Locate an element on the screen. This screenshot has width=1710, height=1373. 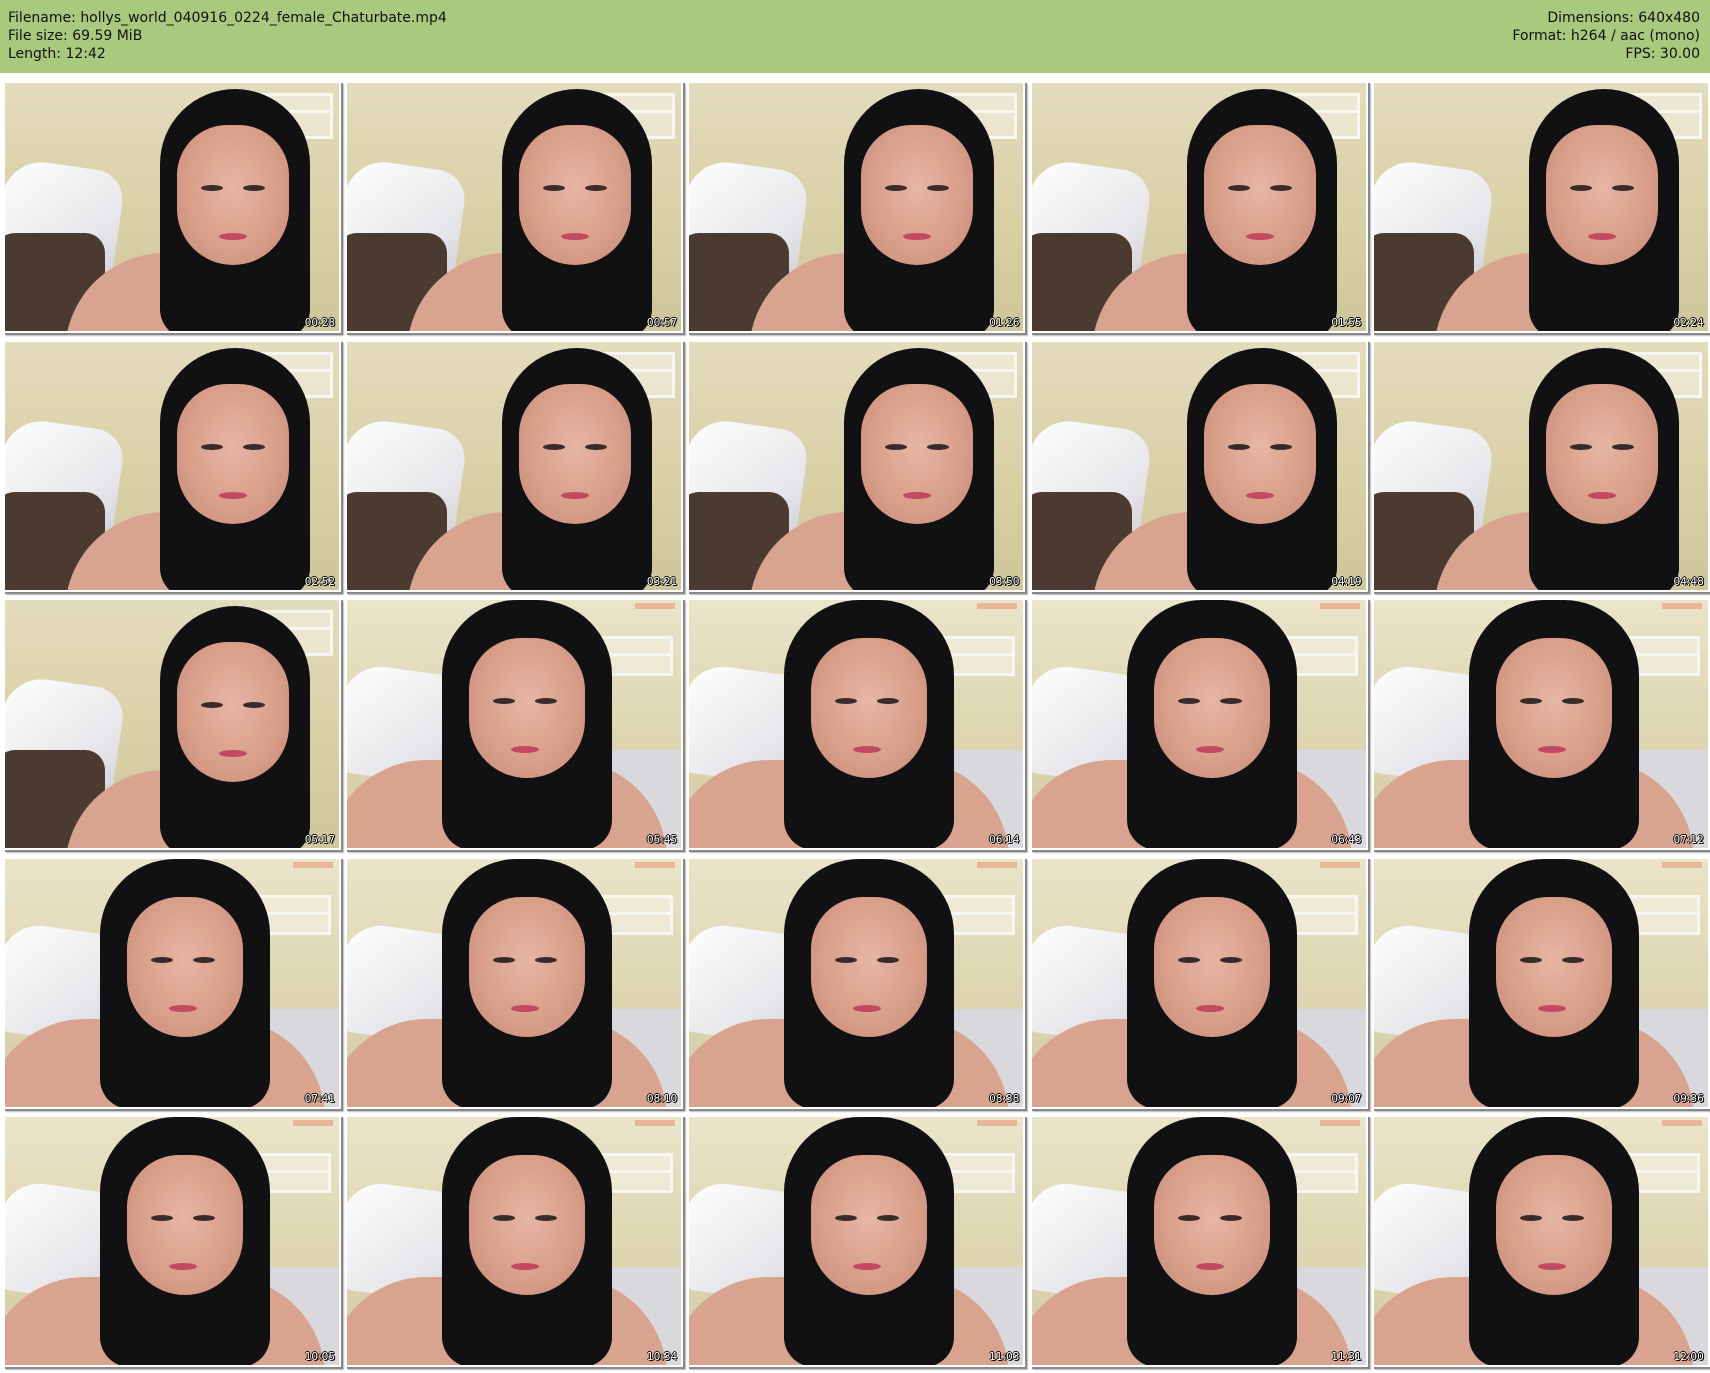
thumbnail-timestamp: 01:26 is located at coordinates (1004, 323).